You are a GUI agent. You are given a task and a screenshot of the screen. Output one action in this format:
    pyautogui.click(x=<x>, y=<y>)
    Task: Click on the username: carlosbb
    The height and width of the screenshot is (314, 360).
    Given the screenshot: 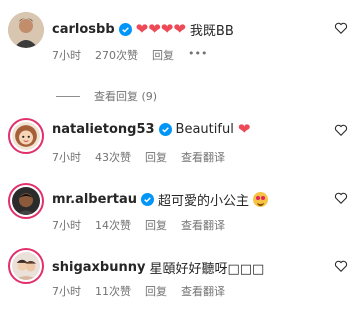 What is the action you would take?
    pyautogui.click(x=83, y=29)
    